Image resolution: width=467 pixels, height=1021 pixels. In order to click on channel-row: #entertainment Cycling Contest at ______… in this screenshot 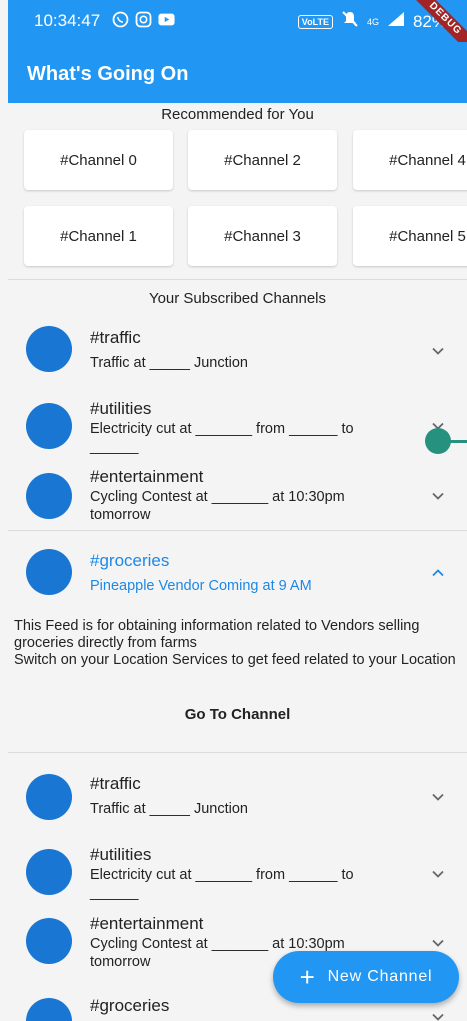, I will do `click(237, 500)`.